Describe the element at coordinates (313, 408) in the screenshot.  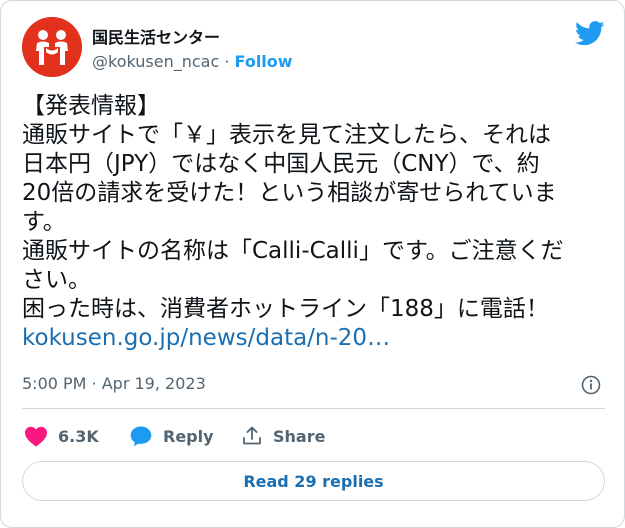
I see `divider` at that location.